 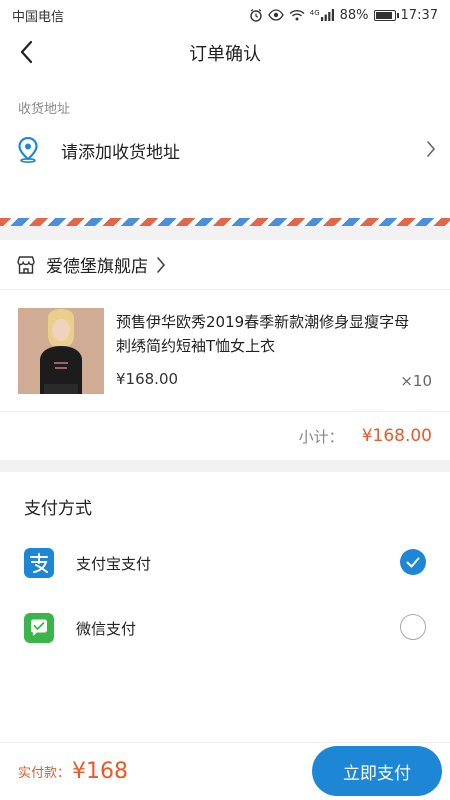 I want to click on store-row: 爱德堡旗舰店, so click(x=225, y=265).